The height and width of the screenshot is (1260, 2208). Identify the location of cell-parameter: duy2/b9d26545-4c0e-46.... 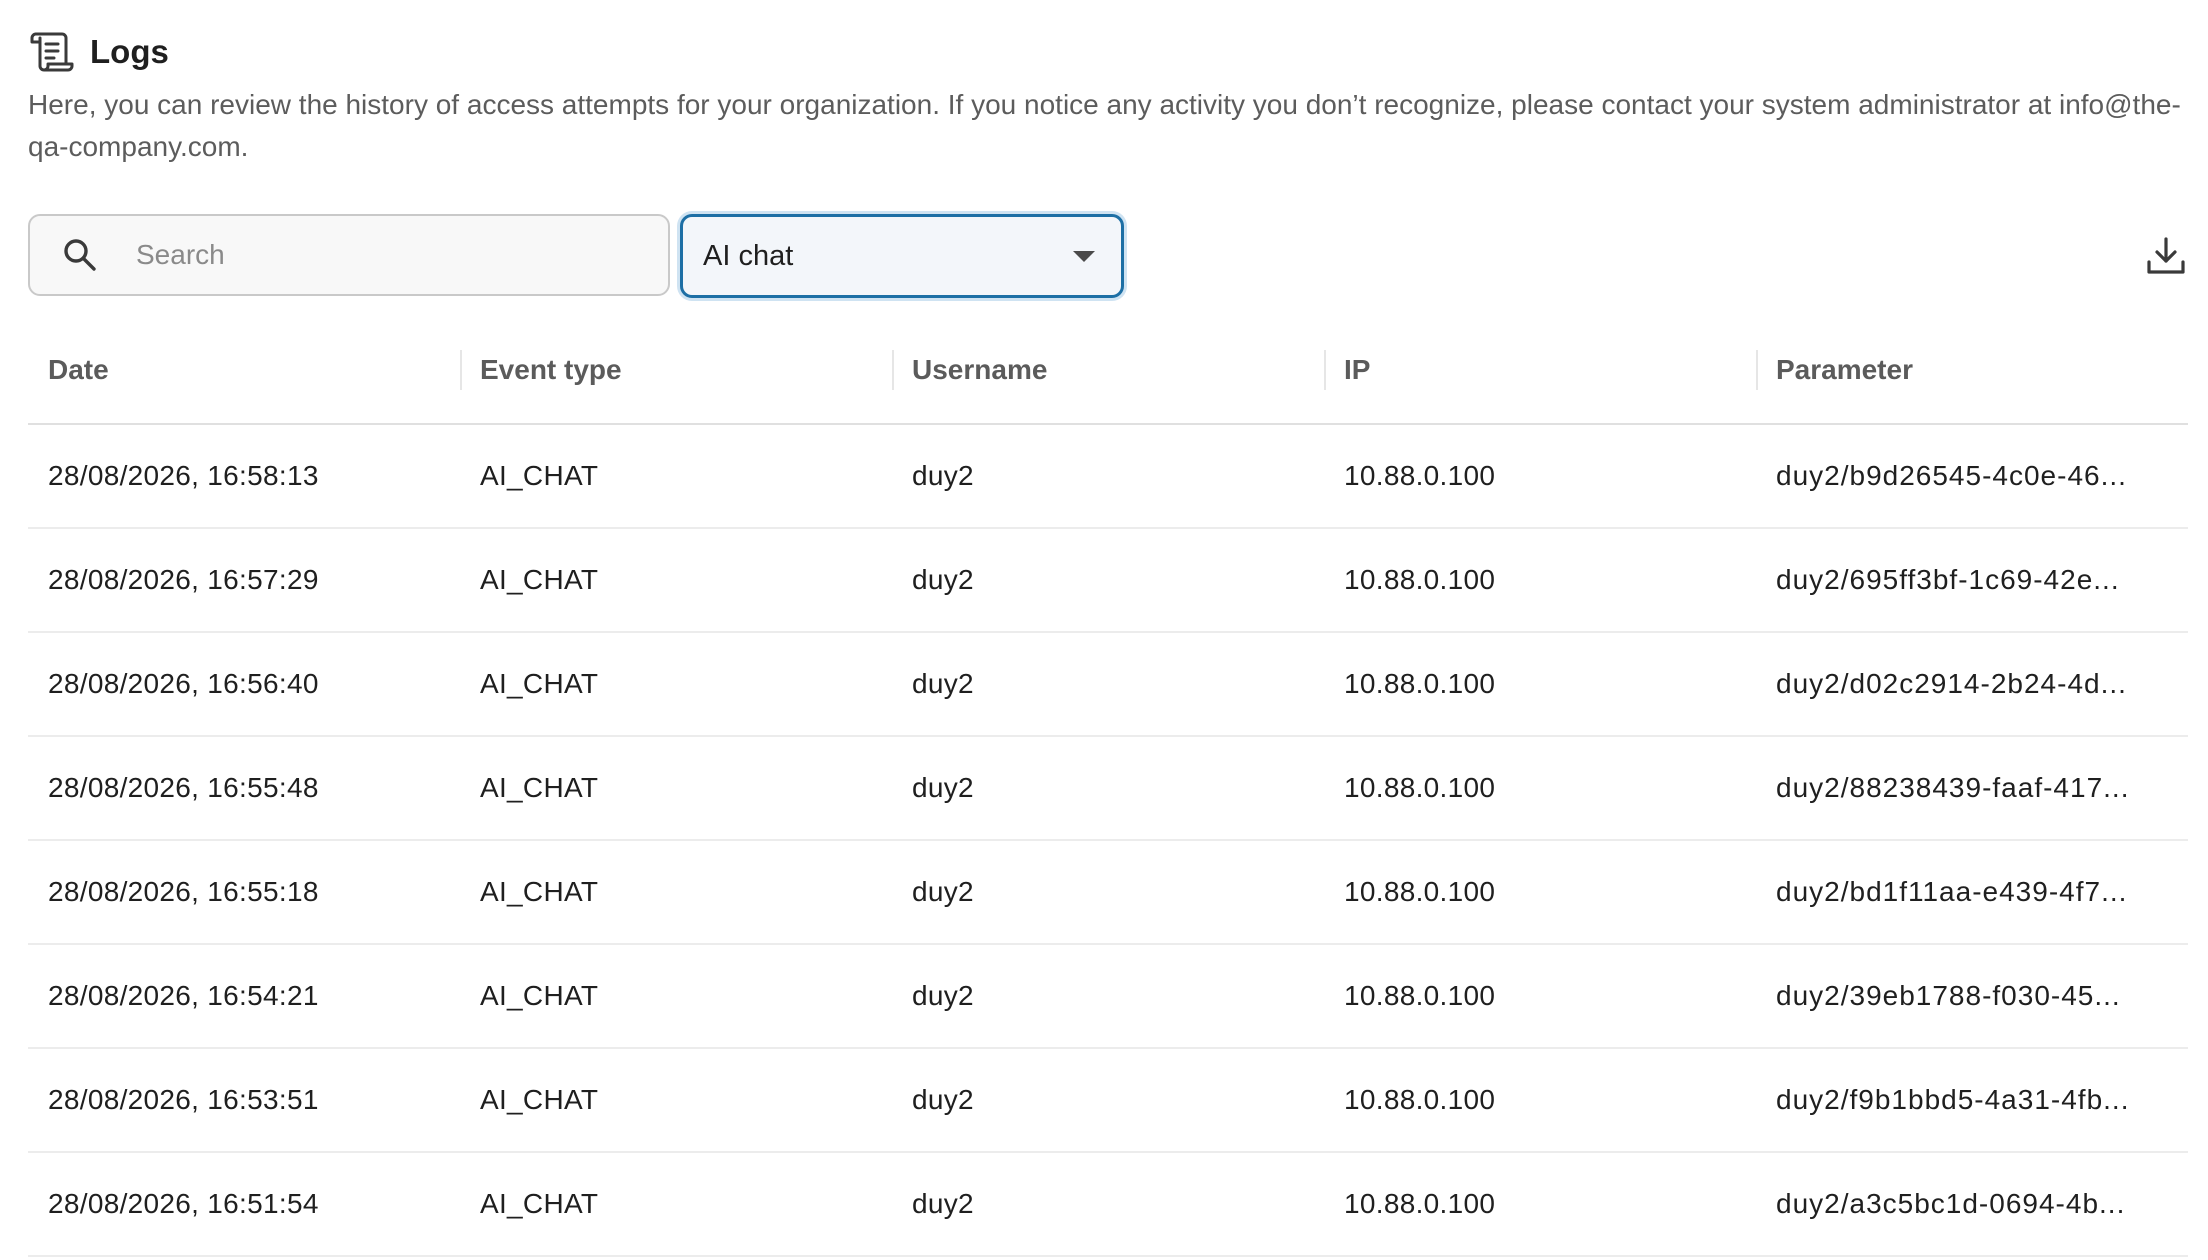
(1972, 476).